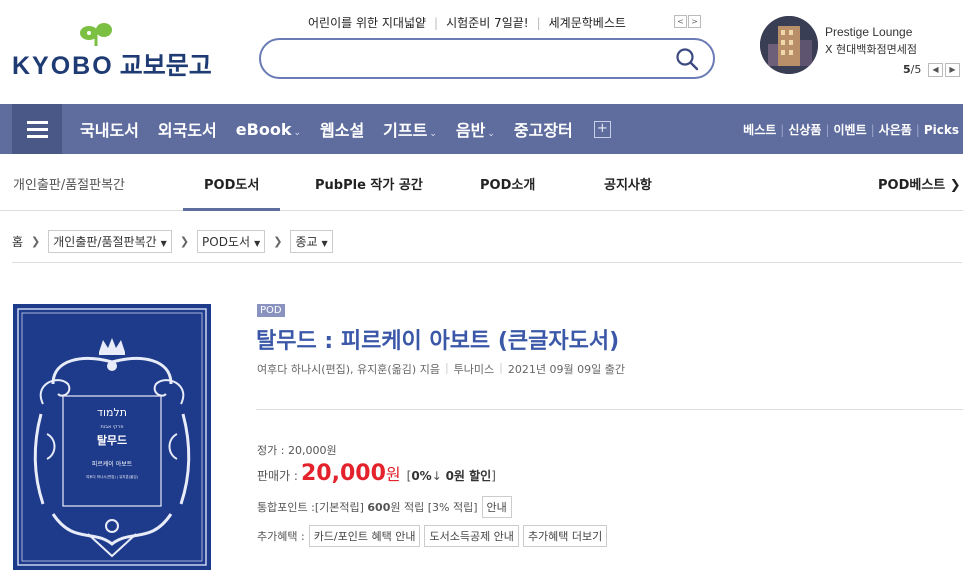  I want to click on more-benefits-button: 추가혜택 더보기, so click(565, 536).